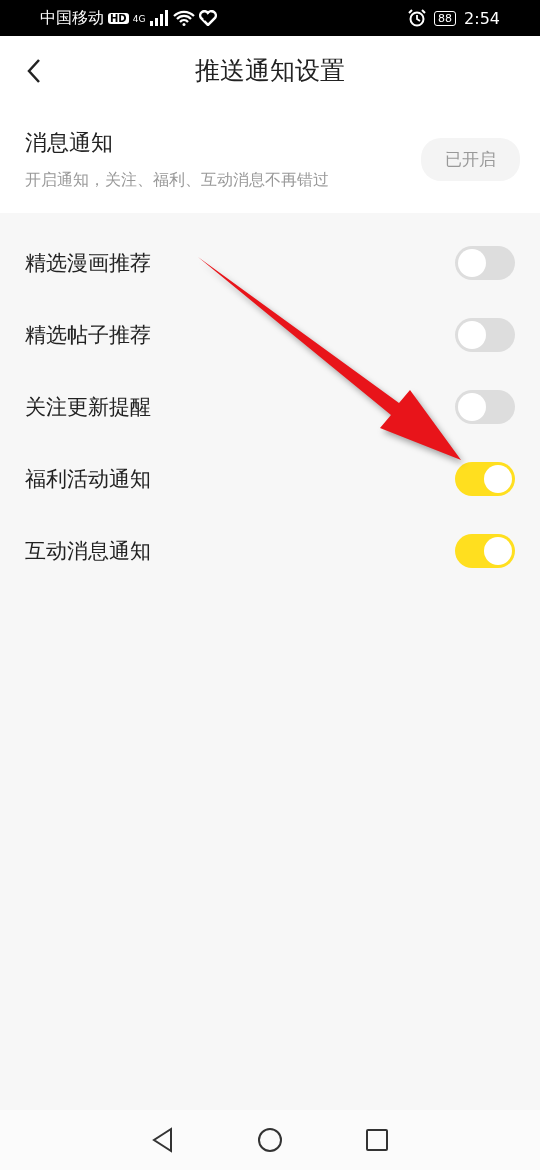 The height and width of the screenshot is (1170, 540). I want to click on setting-label: 福利活动通知, so click(88, 479).